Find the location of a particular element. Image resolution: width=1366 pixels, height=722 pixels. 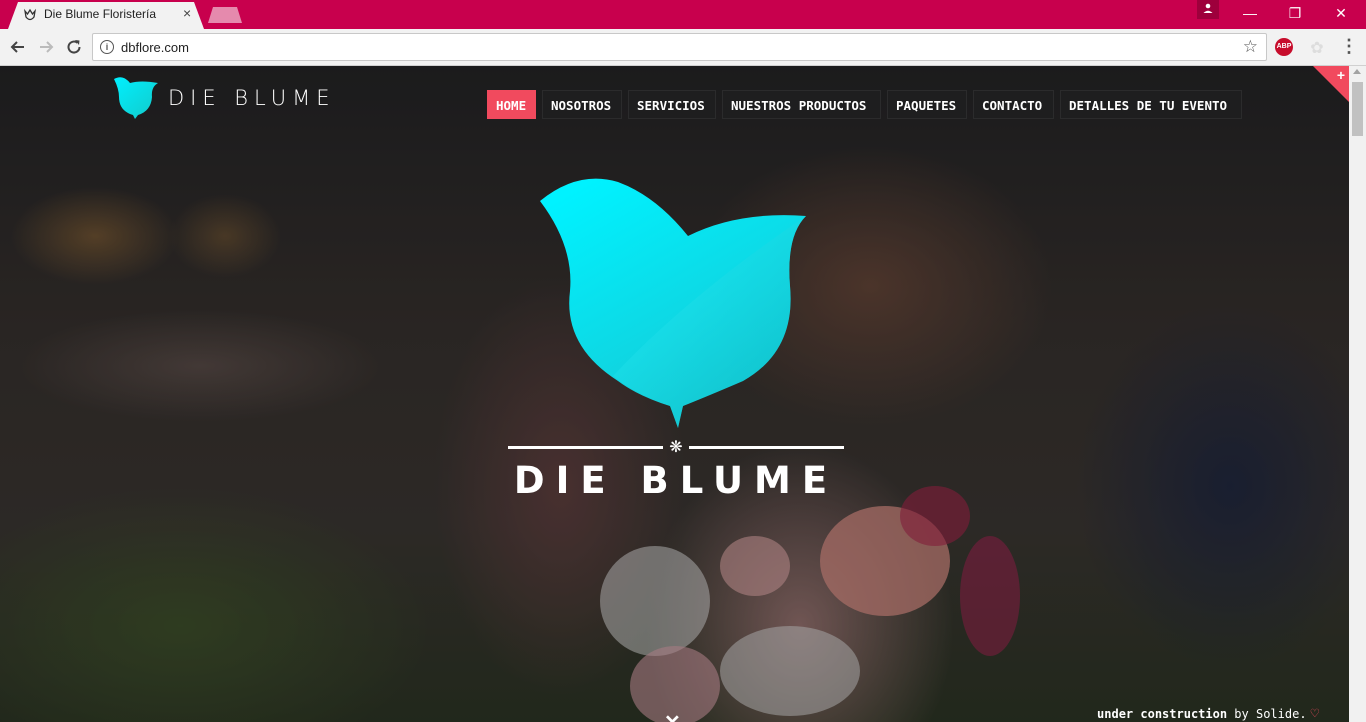

adblock-icon: ABP is located at coordinates (1284, 47).